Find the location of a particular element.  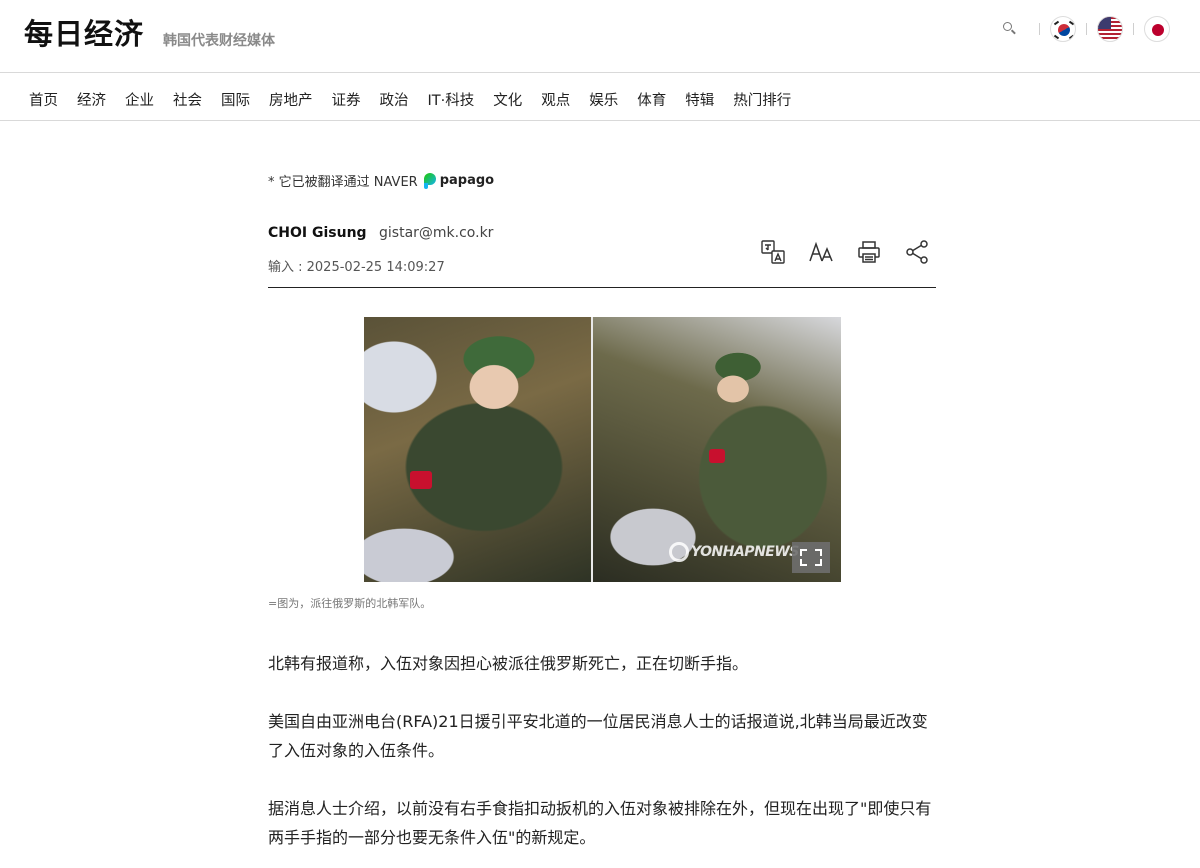

nav-item-special: 特辑 is located at coordinates (699, 99).